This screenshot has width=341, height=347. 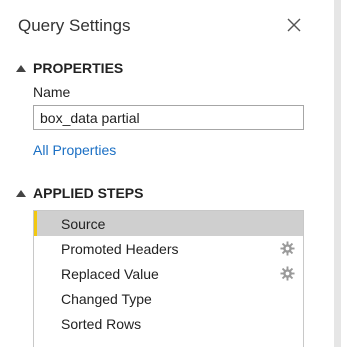 What do you see at coordinates (120, 248) in the screenshot?
I see `step-label: Promoted Headers` at bounding box center [120, 248].